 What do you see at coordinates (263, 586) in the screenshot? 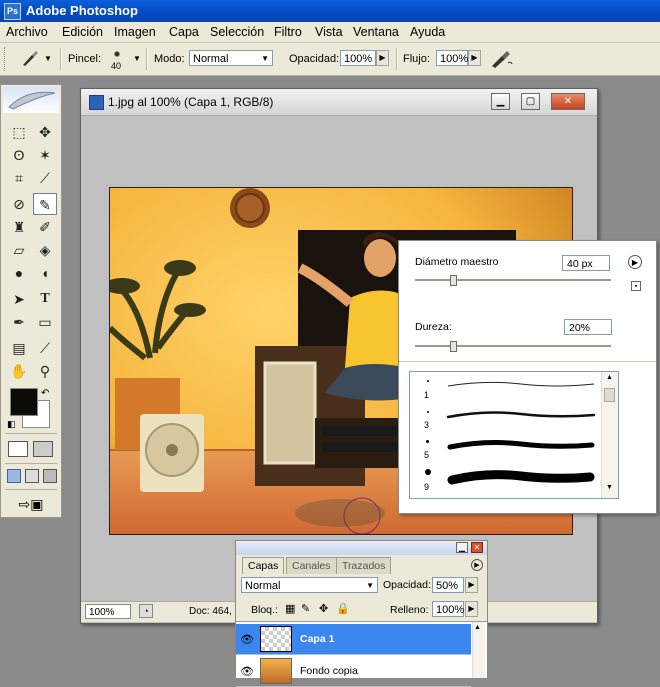
I see `blend-mode-value: Normal` at bounding box center [263, 586].